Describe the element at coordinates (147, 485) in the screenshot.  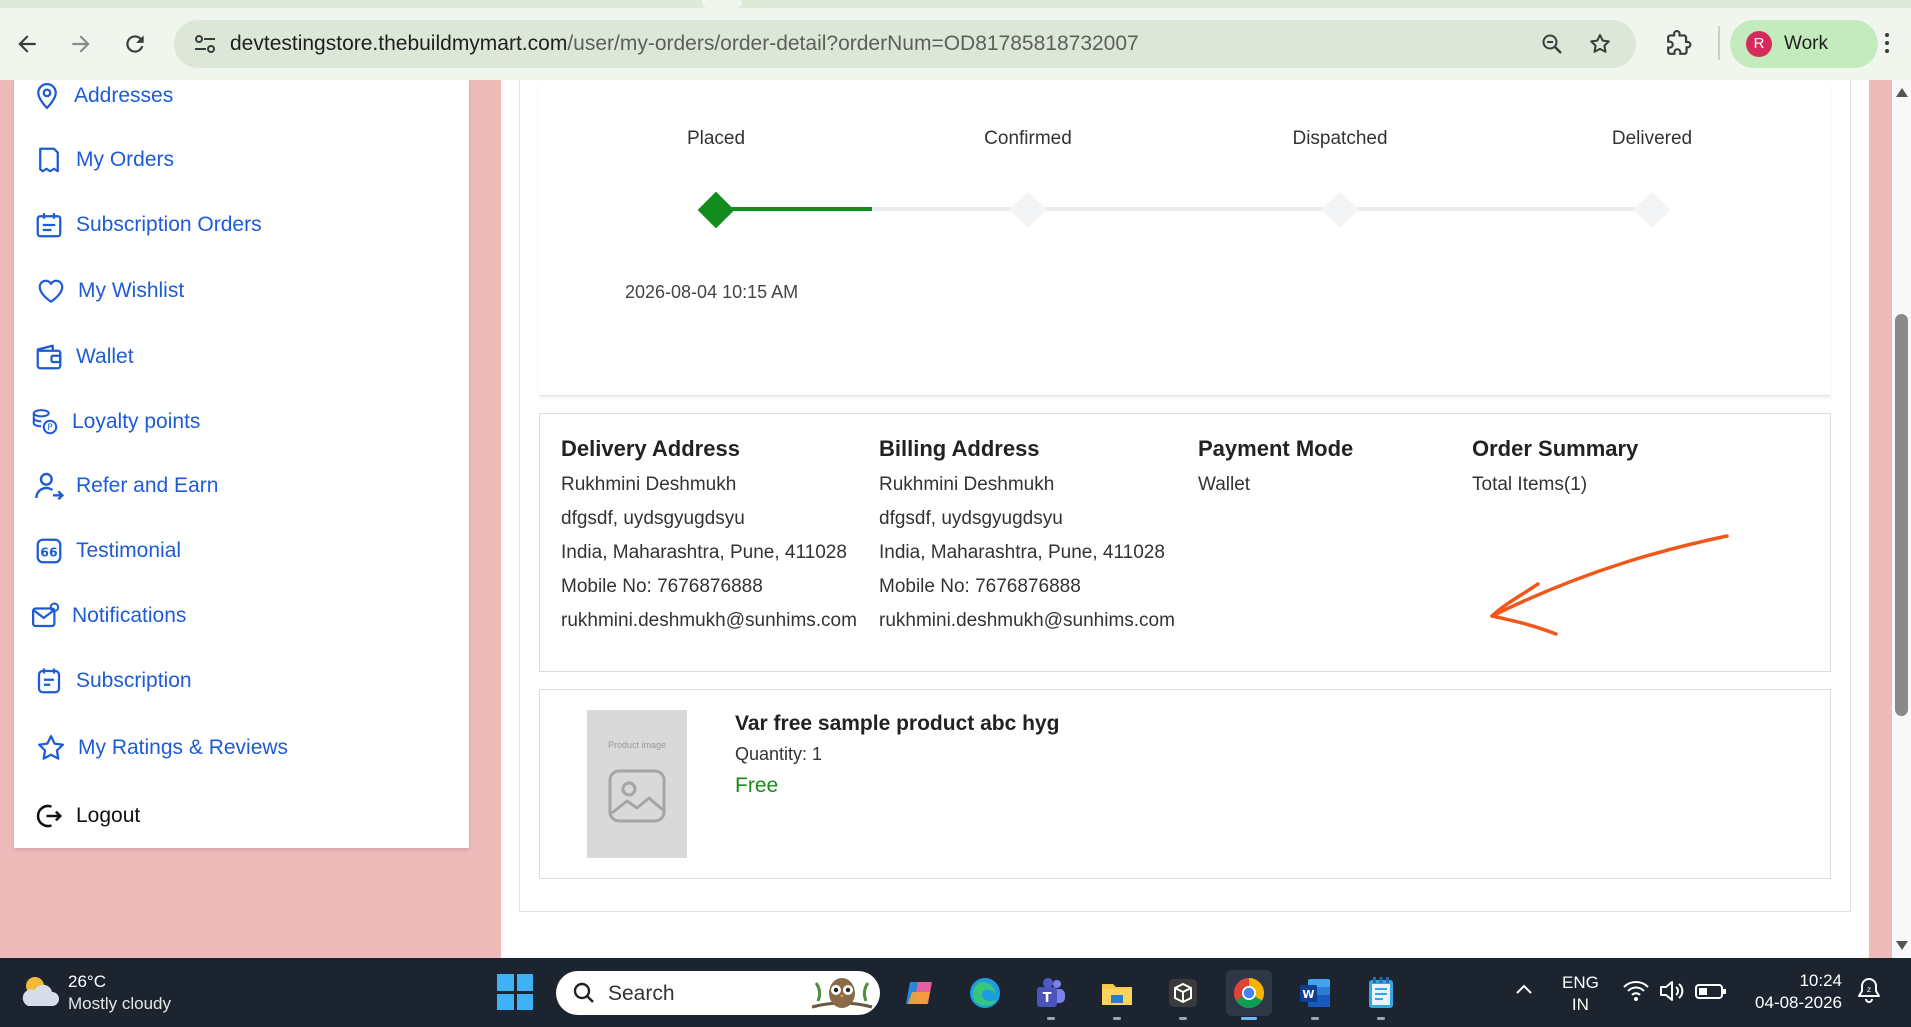
I see `sidebar-item-label: Refer and Earn` at that location.